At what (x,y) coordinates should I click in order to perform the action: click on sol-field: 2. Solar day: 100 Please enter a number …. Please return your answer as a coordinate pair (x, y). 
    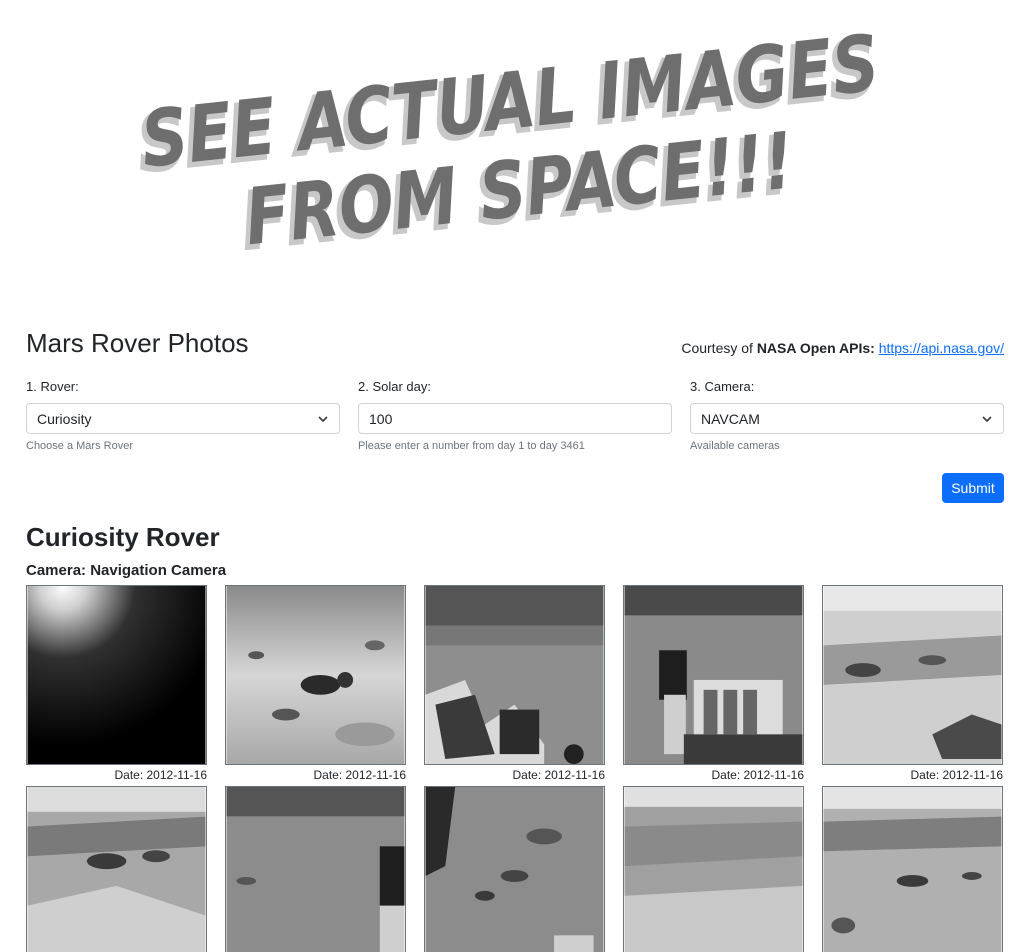
    Looking at the image, I should click on (515, 415).